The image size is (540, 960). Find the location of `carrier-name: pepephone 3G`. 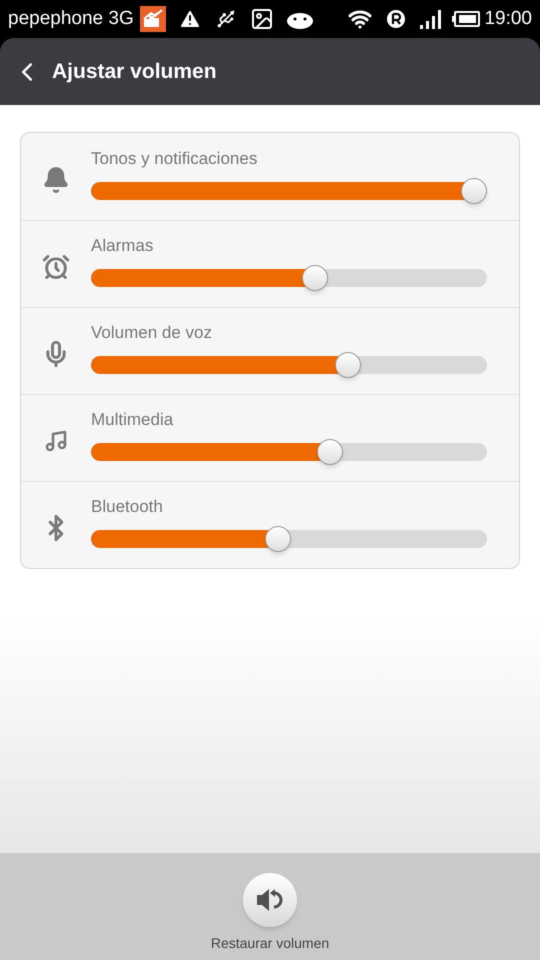

carrier-name: pepephone 3G is located at coordinates (71, 18).